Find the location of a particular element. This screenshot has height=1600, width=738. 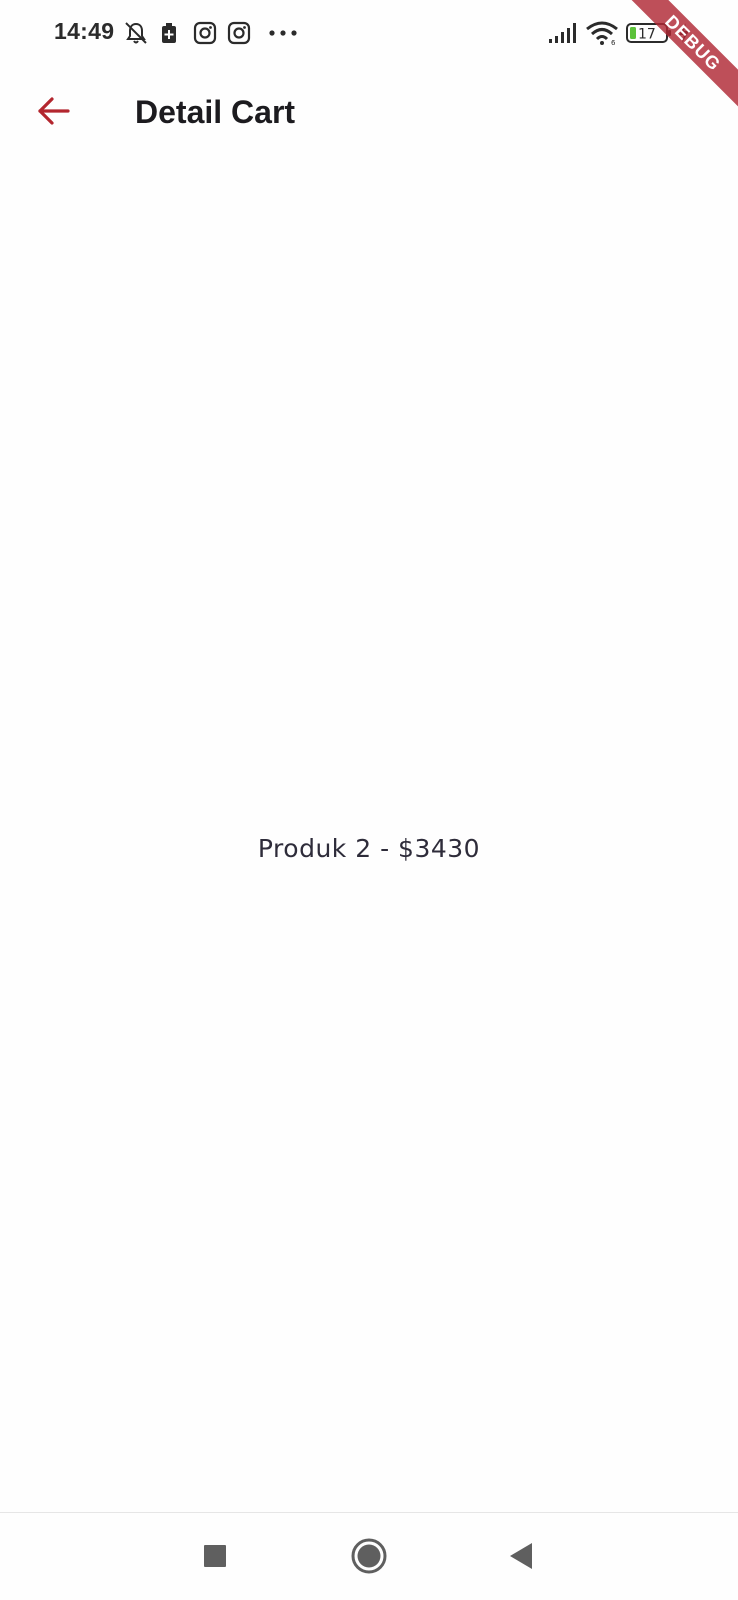

back-button is located at coordinates (53, 111).